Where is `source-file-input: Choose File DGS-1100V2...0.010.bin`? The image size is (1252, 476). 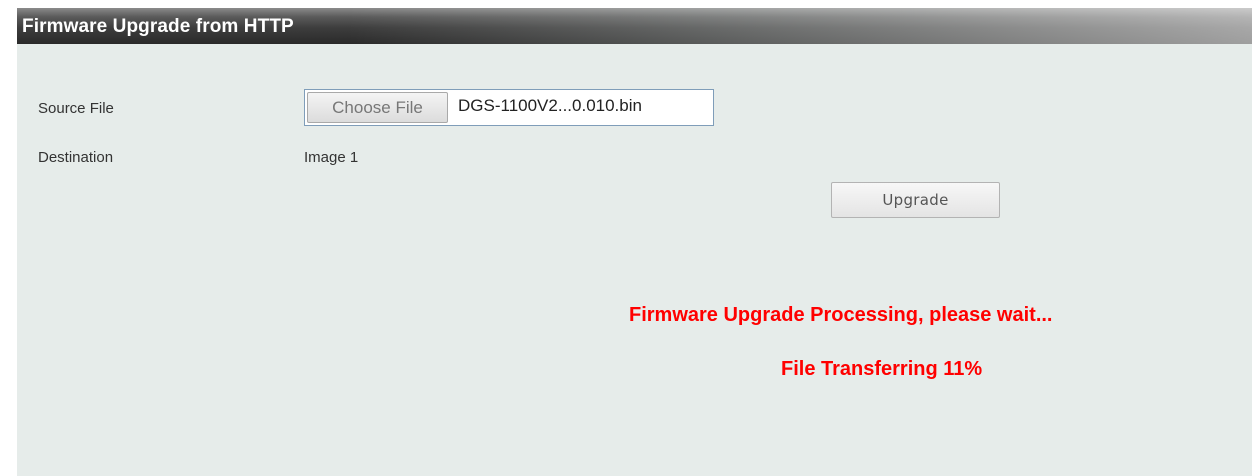 source-file-input: Choose File DGS-1100V2...0.010.bin is located at coordinates (509, 107).